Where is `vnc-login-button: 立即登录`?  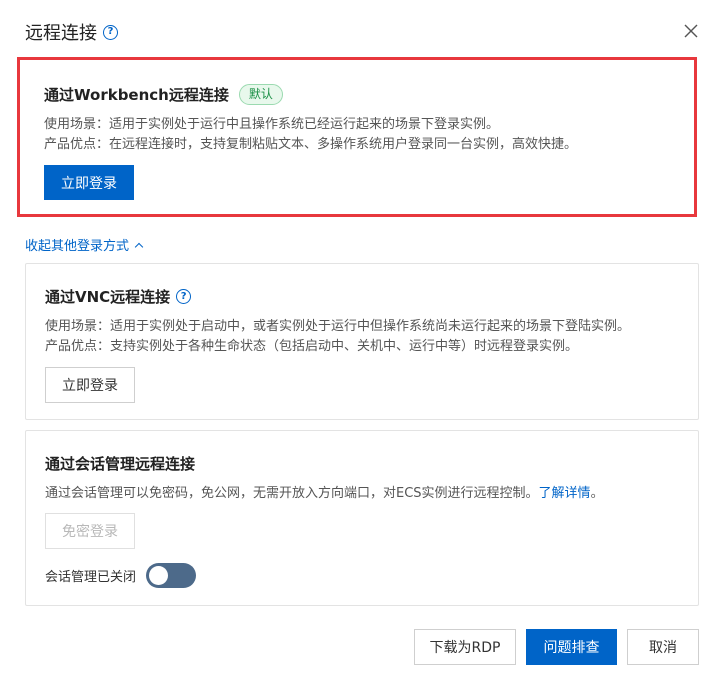 vnc-login-button: 立即登录 is located at coordinates (90, 385).